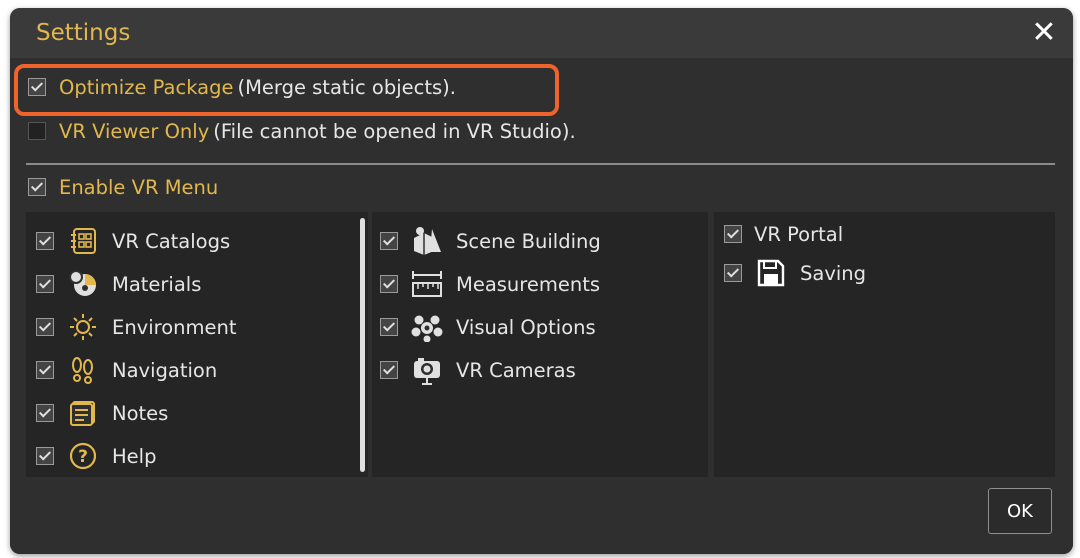 Image resolution: width=1080 pixels, height=558 pixels. I want to click on scene-building-checkbox, so click(389, 241).